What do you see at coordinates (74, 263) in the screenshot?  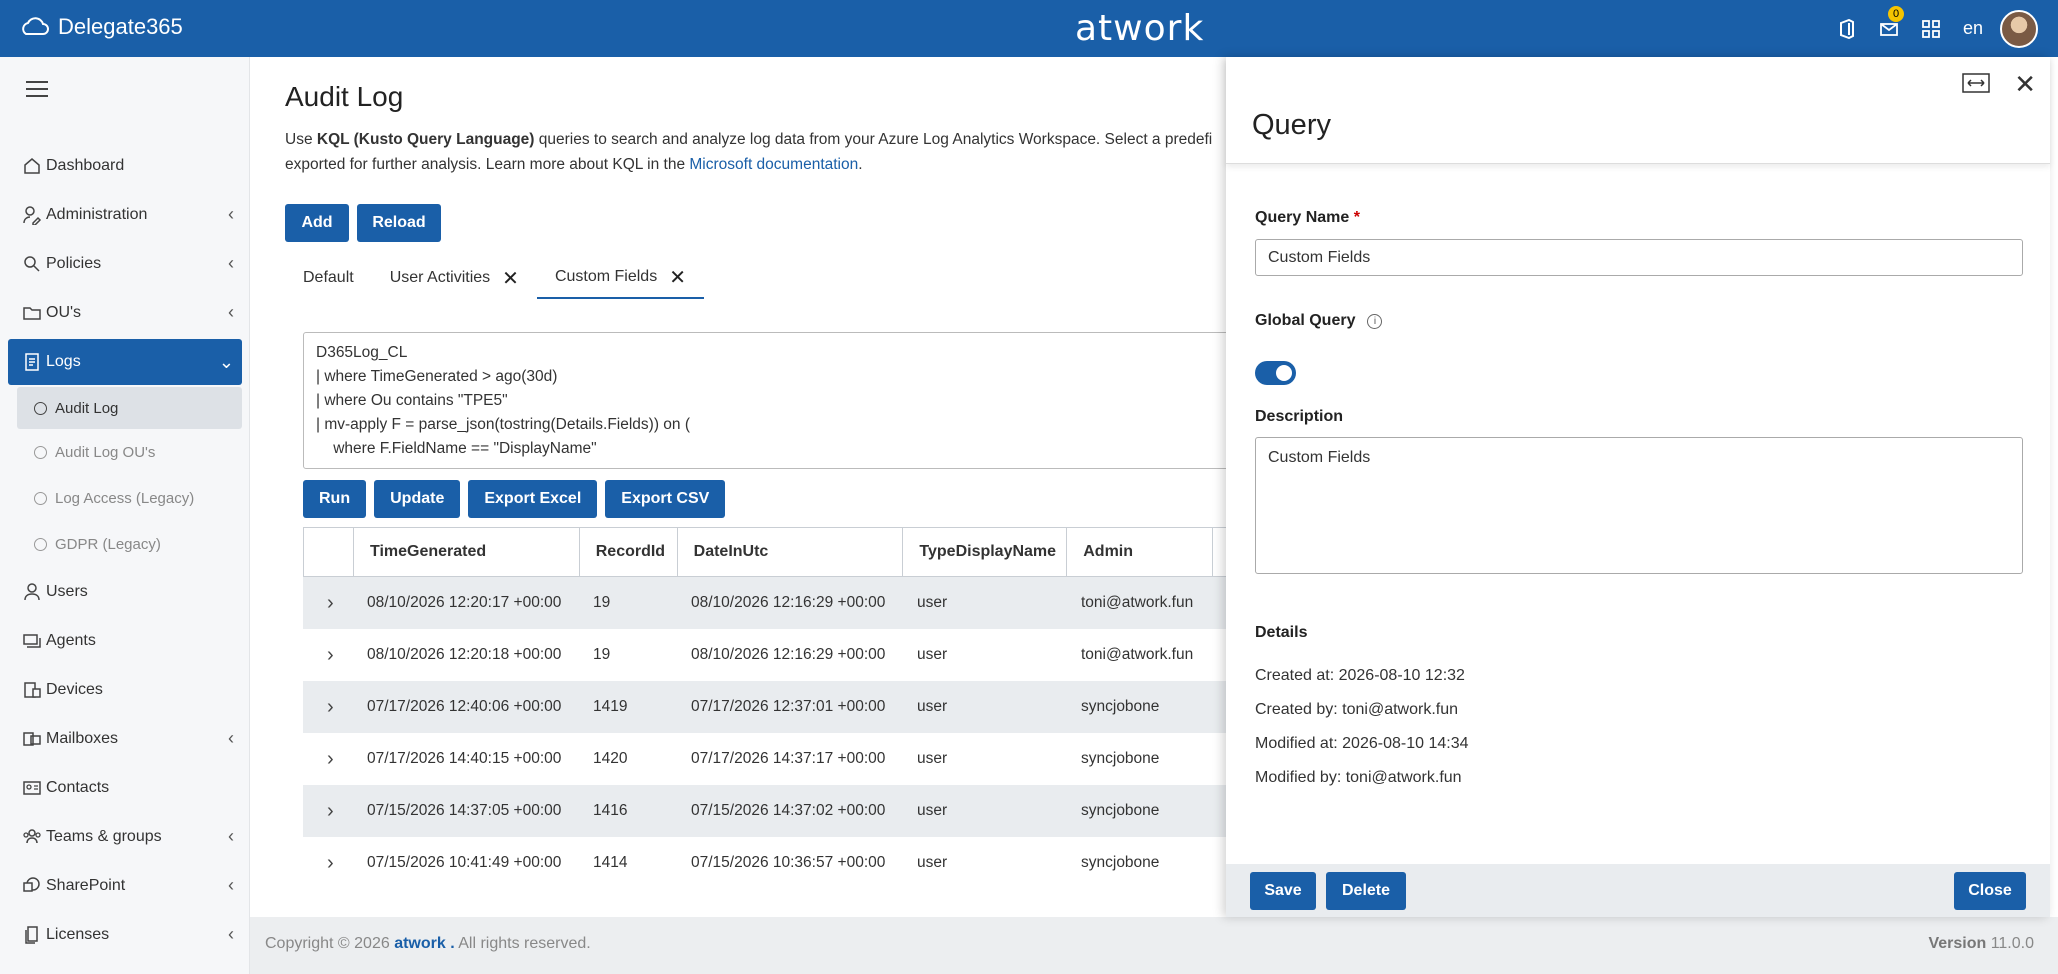 I see `sidebar-item-label: Policies` at bounding box center [74, 263].